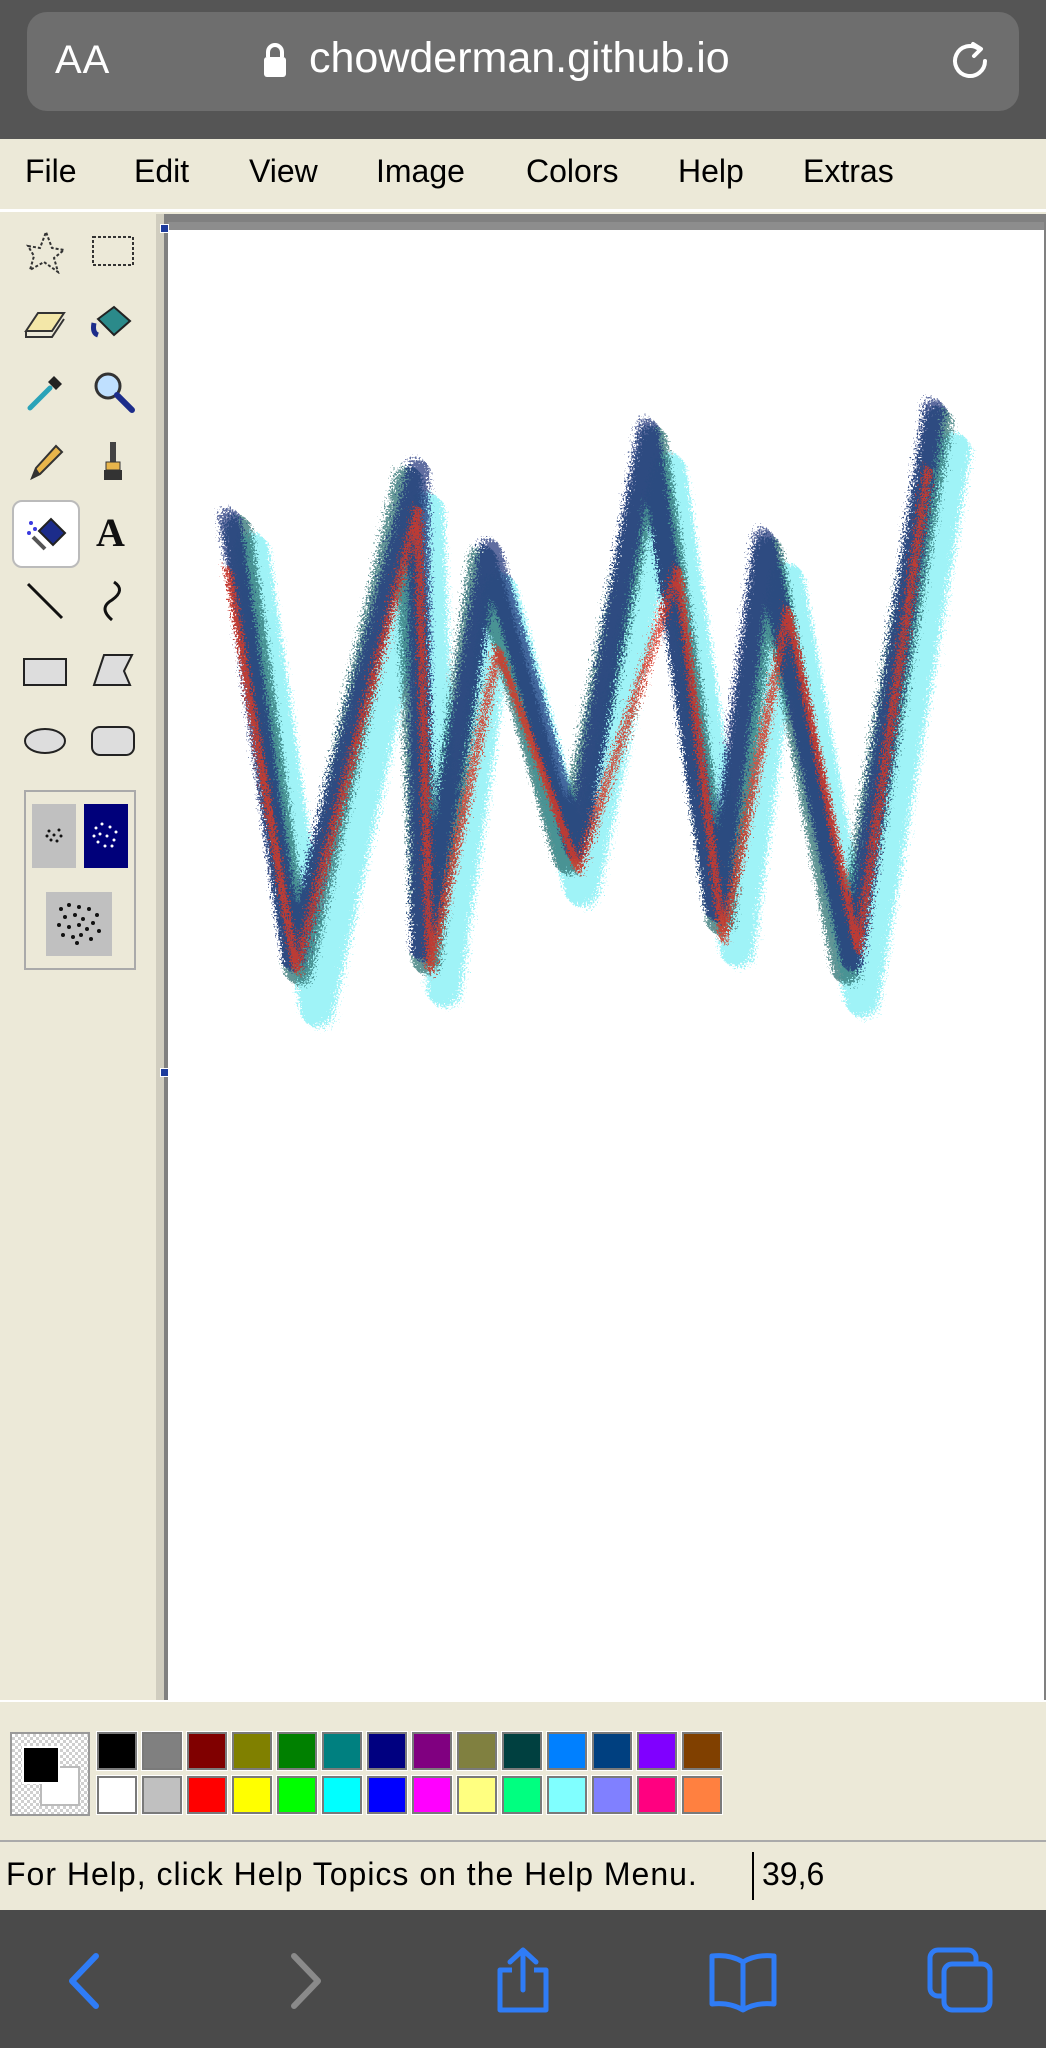  What do you see at coordinates (45, 741) in the screenshot?
I see `ellipse-icon` at bounding box center [45, 741].